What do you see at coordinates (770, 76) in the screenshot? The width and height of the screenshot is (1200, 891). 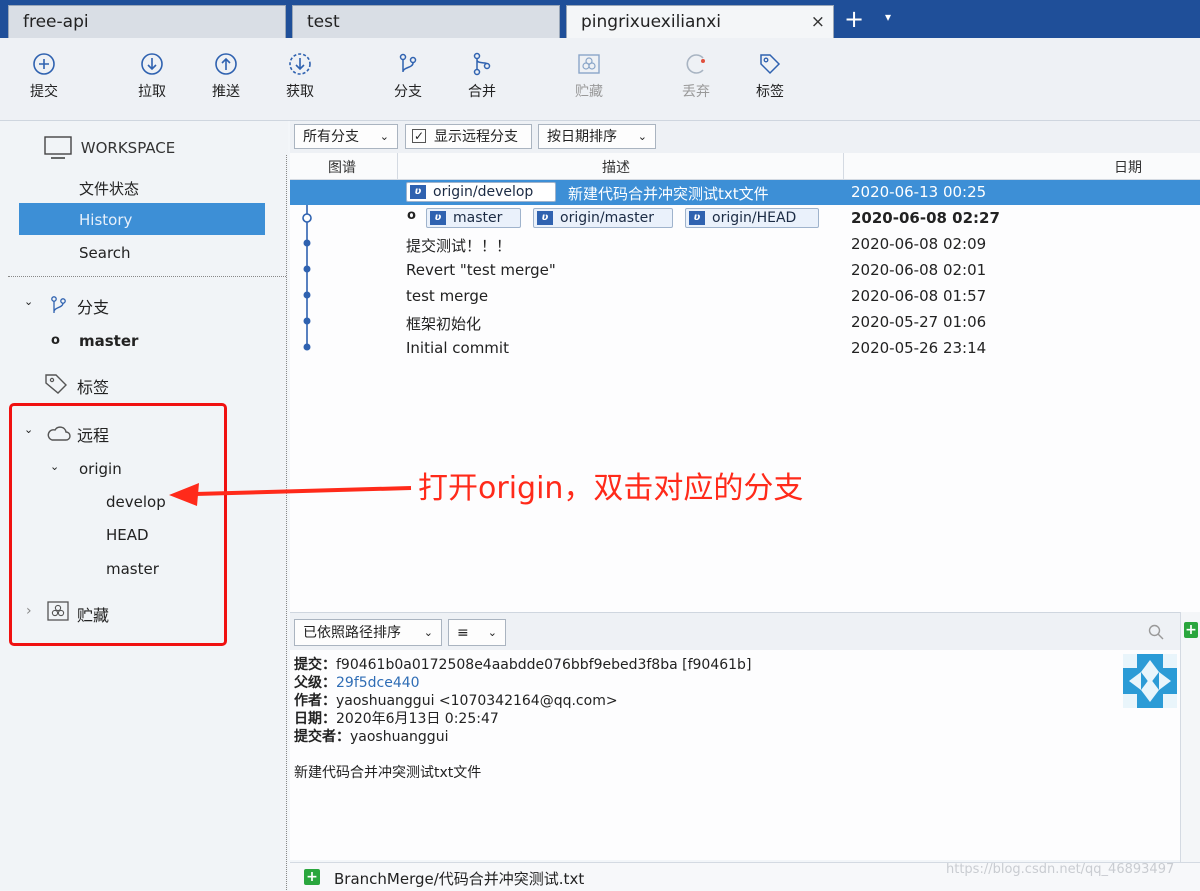 I see `tag-button: 标签` at bounding box center [770, 76].